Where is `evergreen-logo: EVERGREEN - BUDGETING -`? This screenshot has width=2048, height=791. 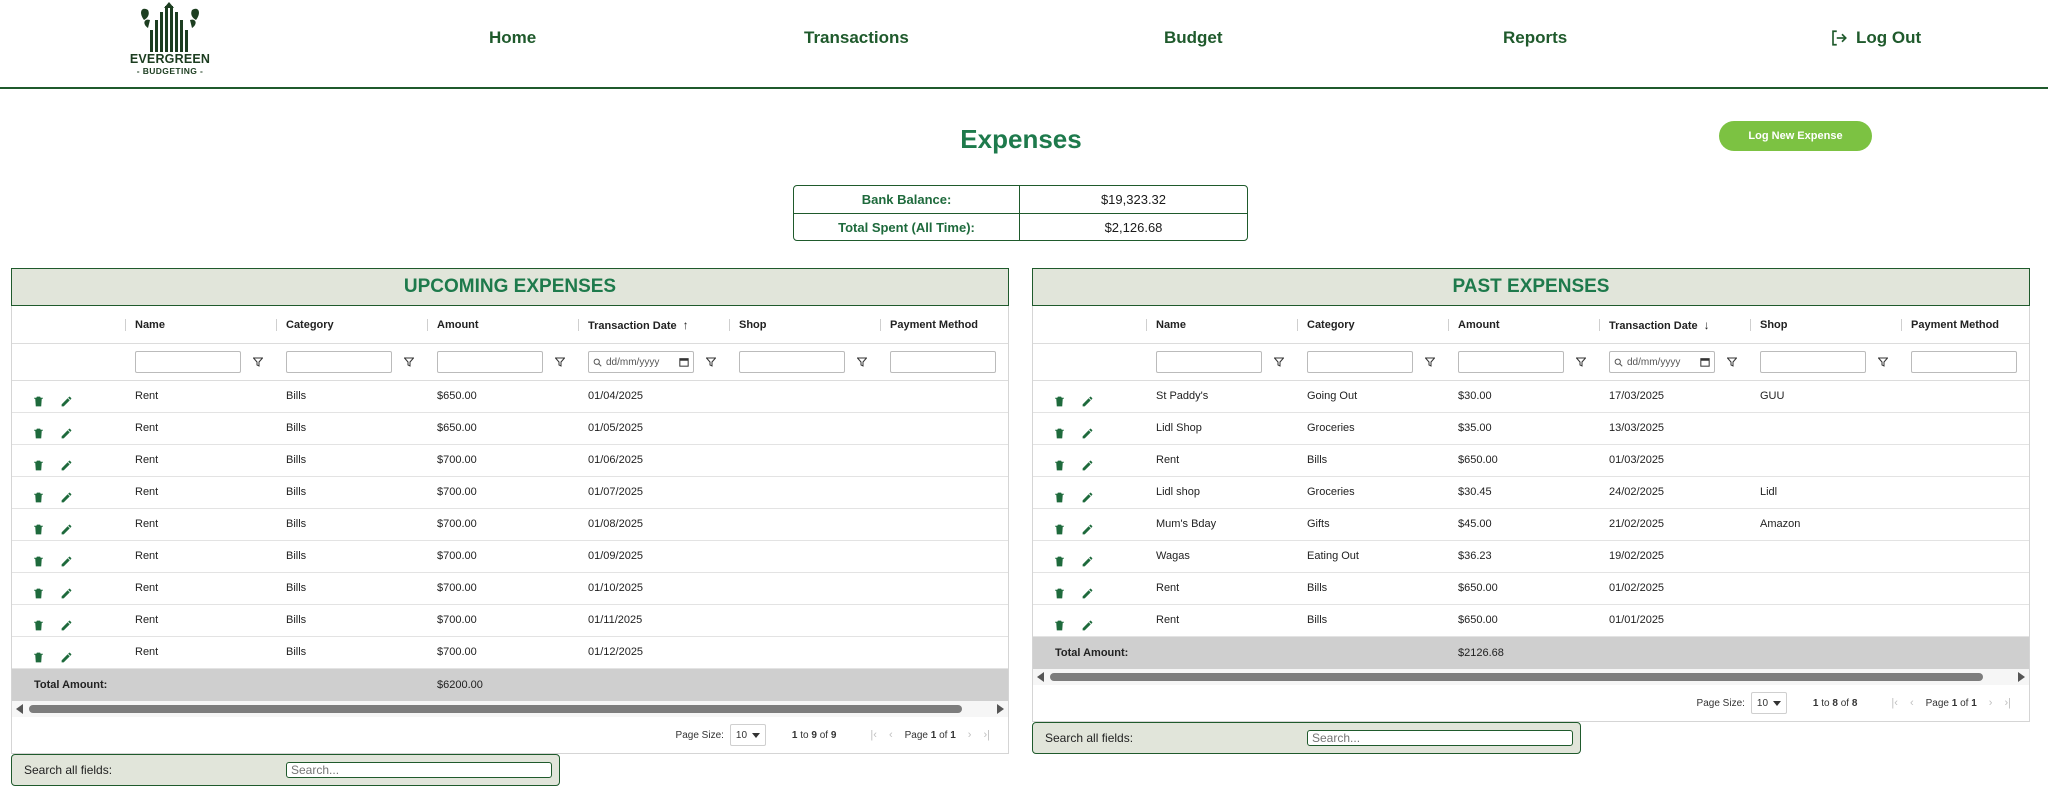
evergreen-logo: EVERGREEN - BUDGETING - is located at coordinates (170, 39).